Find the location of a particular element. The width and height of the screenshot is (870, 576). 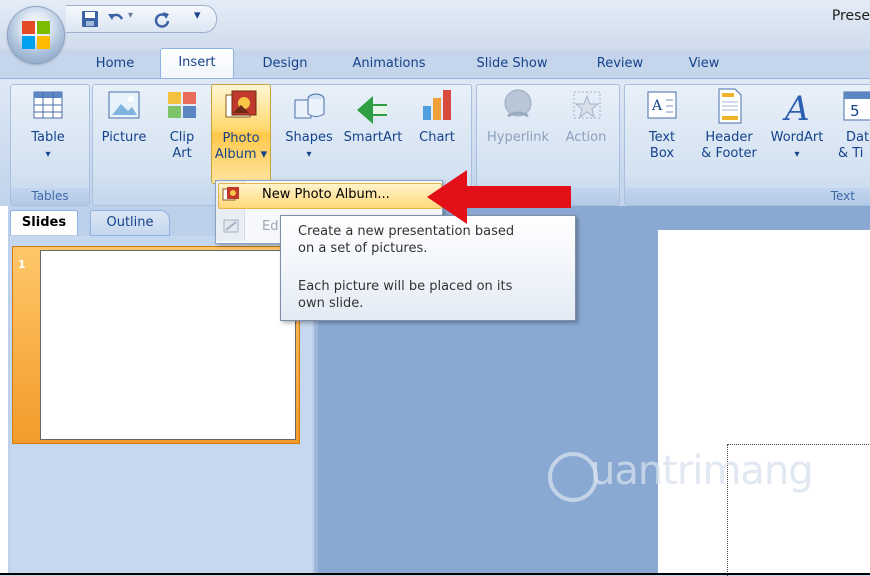

wordart-label: WordArt is located at coordinates (797, 137).